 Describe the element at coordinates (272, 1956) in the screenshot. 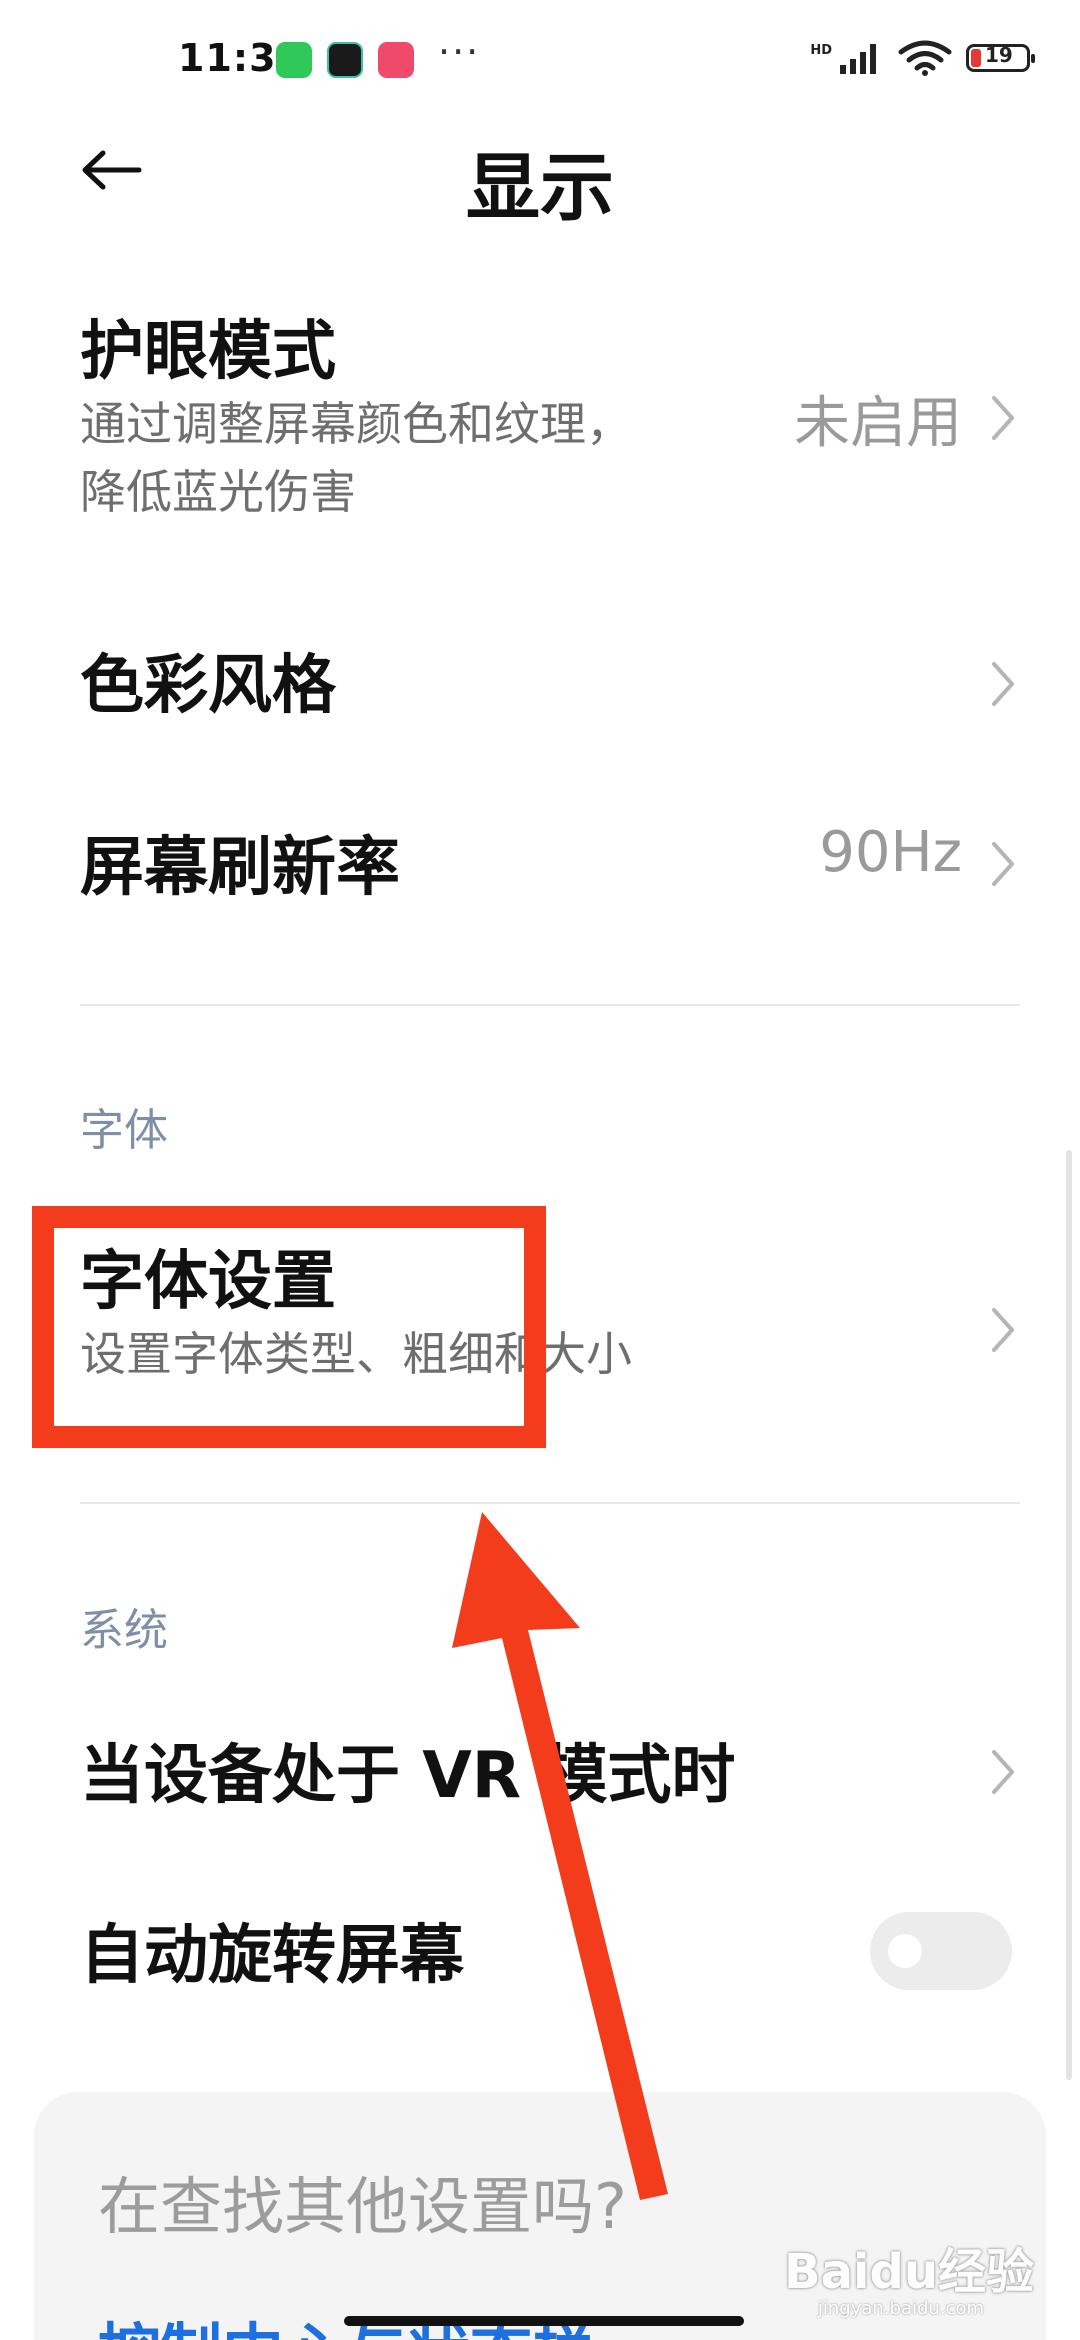

I see `auto-rotate-title: 自动旋转屏幕` at that location.